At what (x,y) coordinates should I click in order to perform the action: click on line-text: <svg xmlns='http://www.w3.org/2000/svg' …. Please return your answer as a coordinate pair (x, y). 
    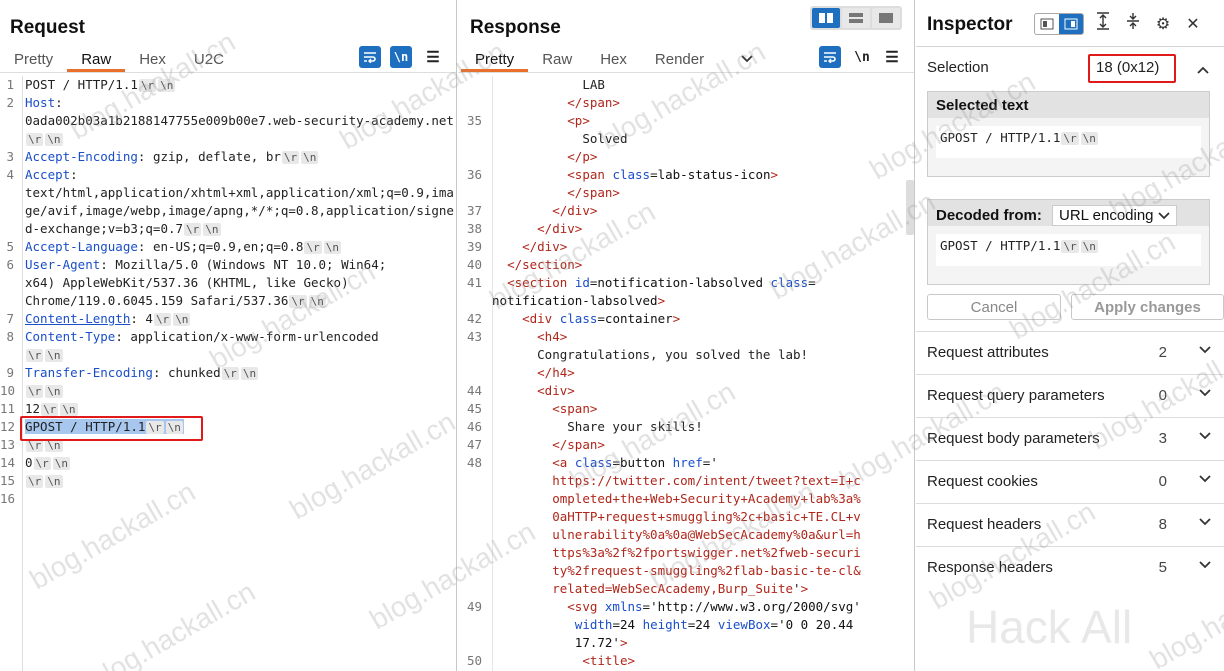
    Looking at the image, I should click on (714, 624).